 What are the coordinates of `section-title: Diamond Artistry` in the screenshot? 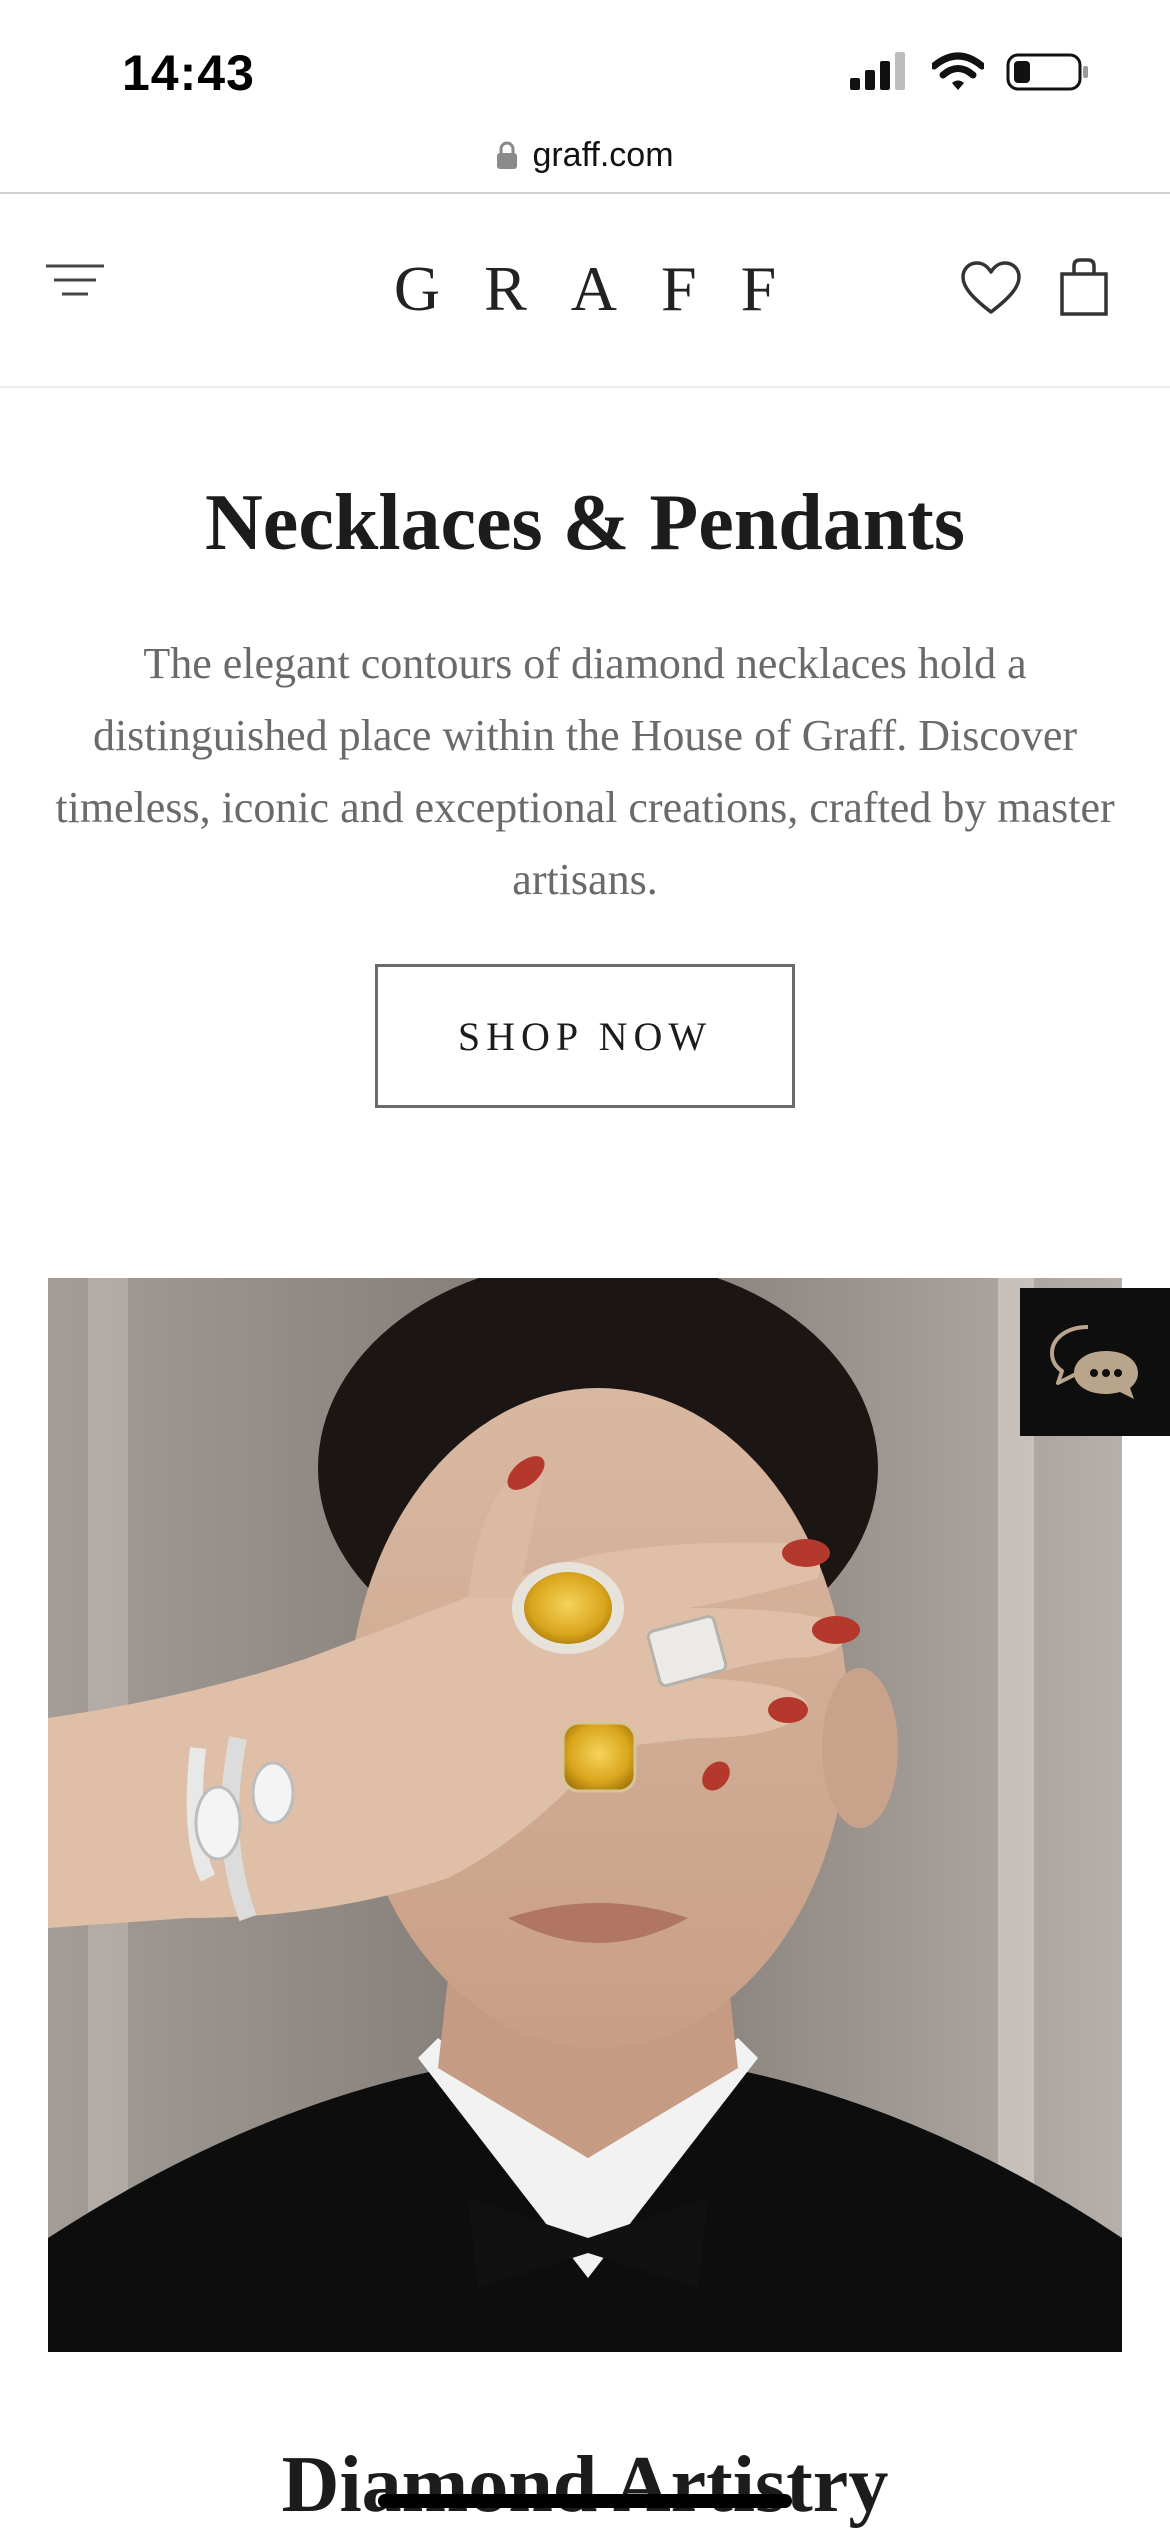 It's located at (585, 2485).